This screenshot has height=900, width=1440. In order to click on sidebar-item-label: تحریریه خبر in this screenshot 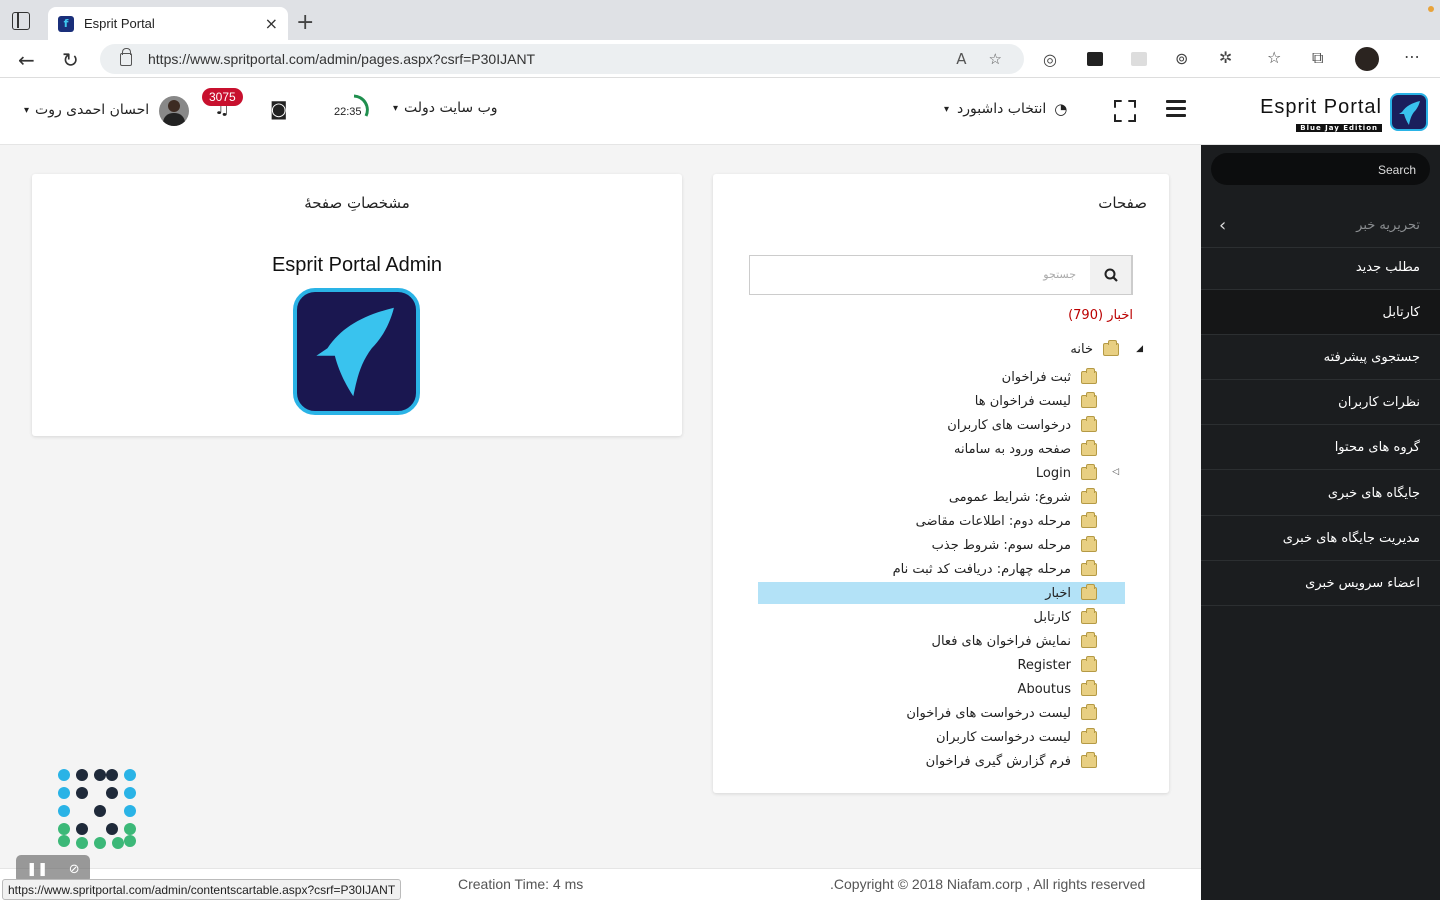, I will do `click(1388, 225)`.